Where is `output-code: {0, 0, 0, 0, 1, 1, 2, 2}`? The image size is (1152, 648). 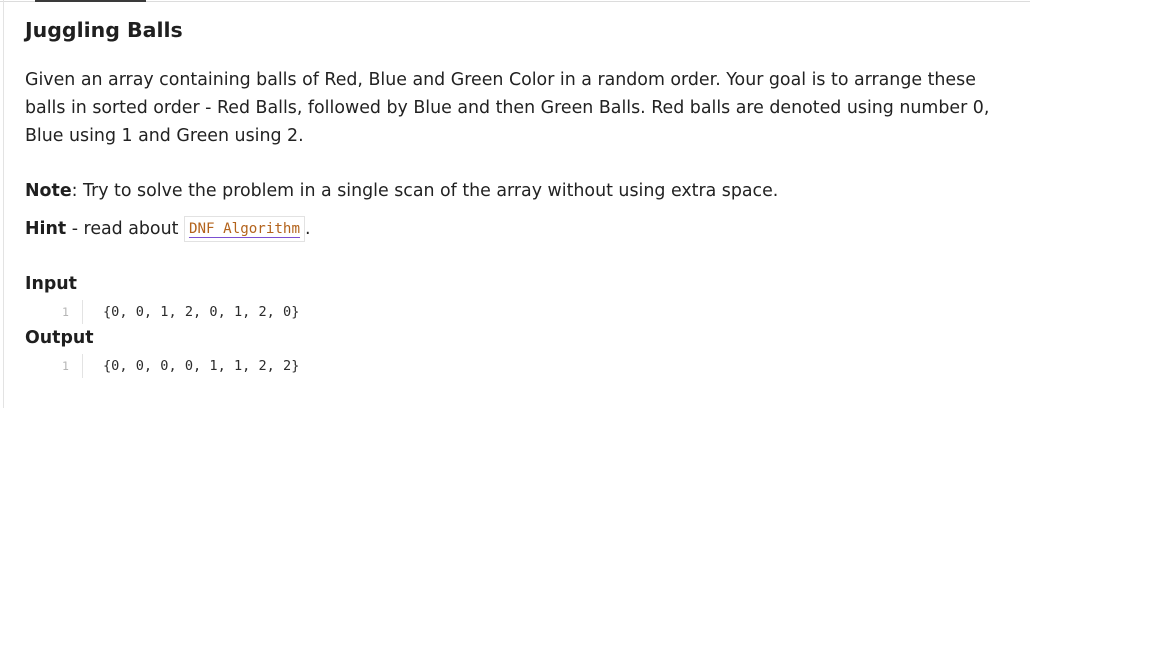
output-code: {0, 0, 0, 0, 1, 1, 2, 2} is located at coordinates (201, 366).